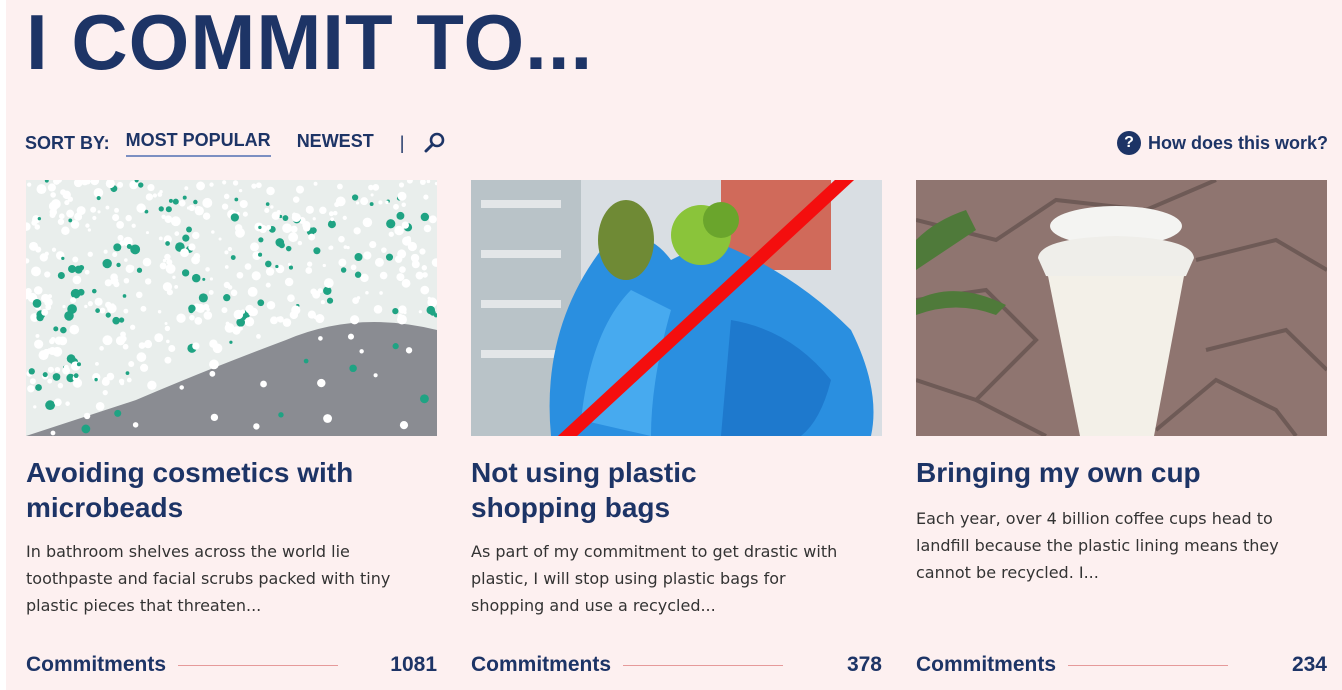 This screenshot has height=690, width=1342. What do you see at coordinates (435, 143) in the screenshot?
I see `search-icon` at bounding box center [435, 143].